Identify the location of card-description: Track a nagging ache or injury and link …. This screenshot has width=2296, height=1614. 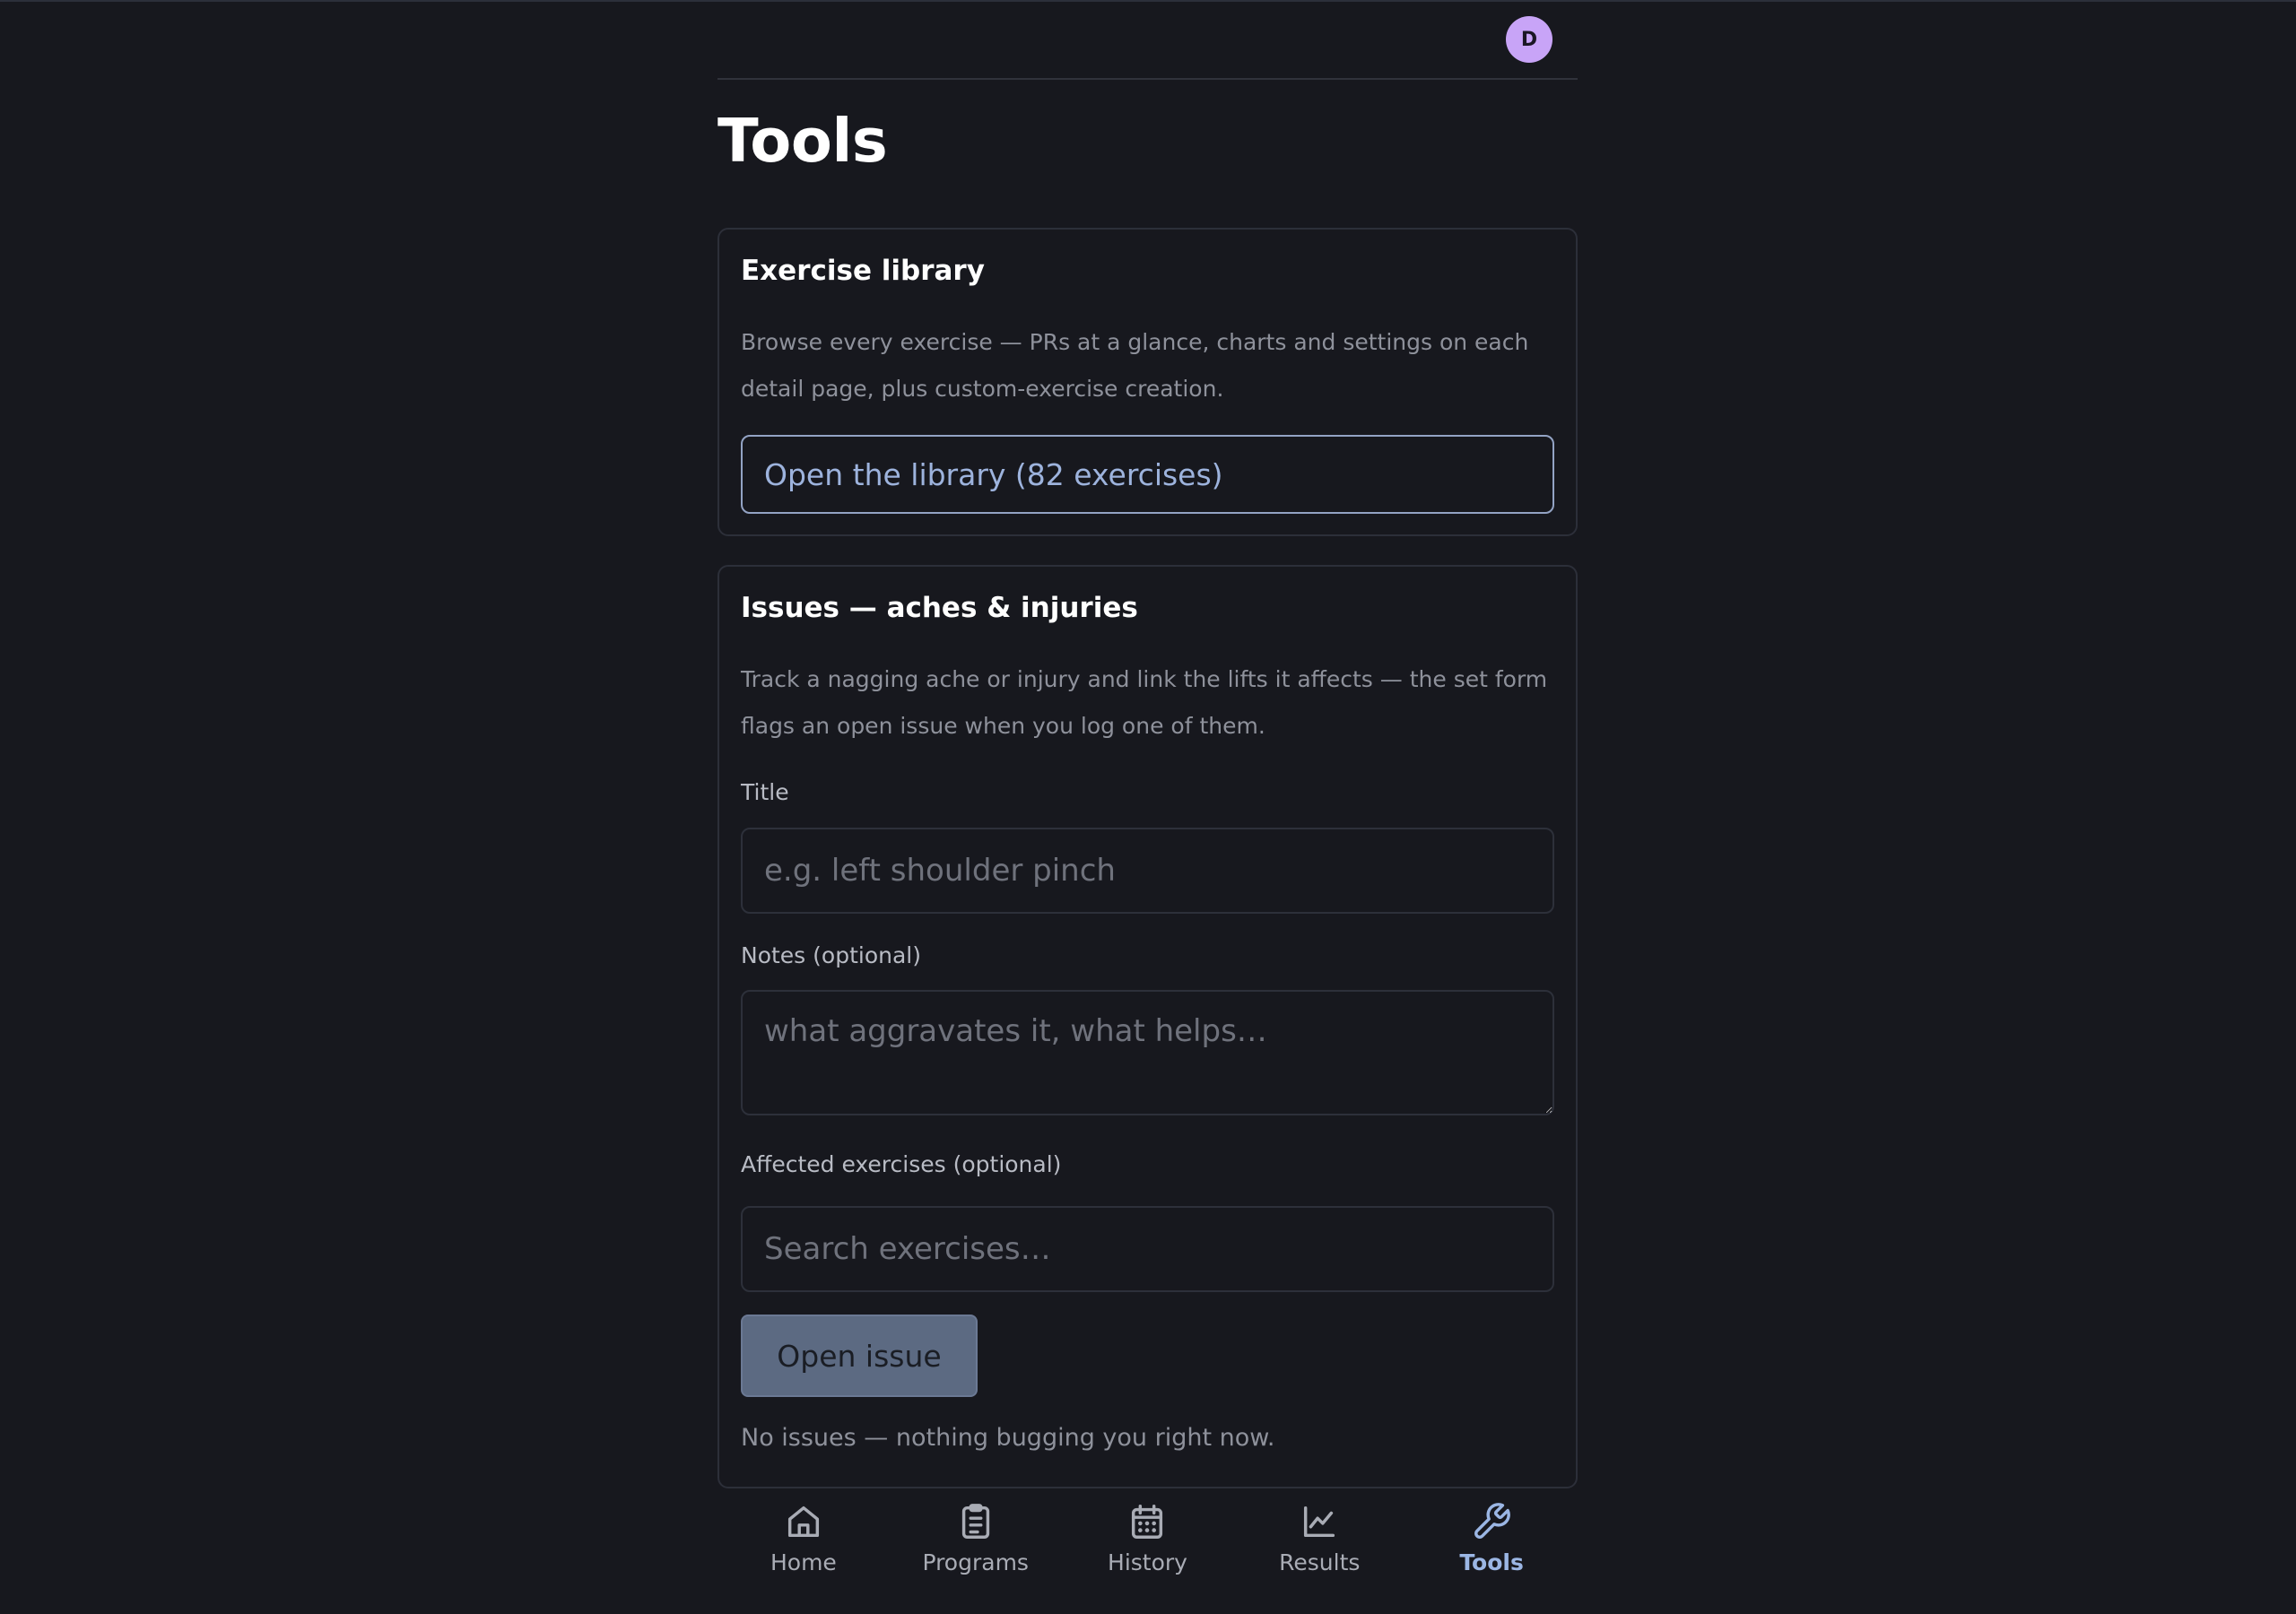
(1144, 702).